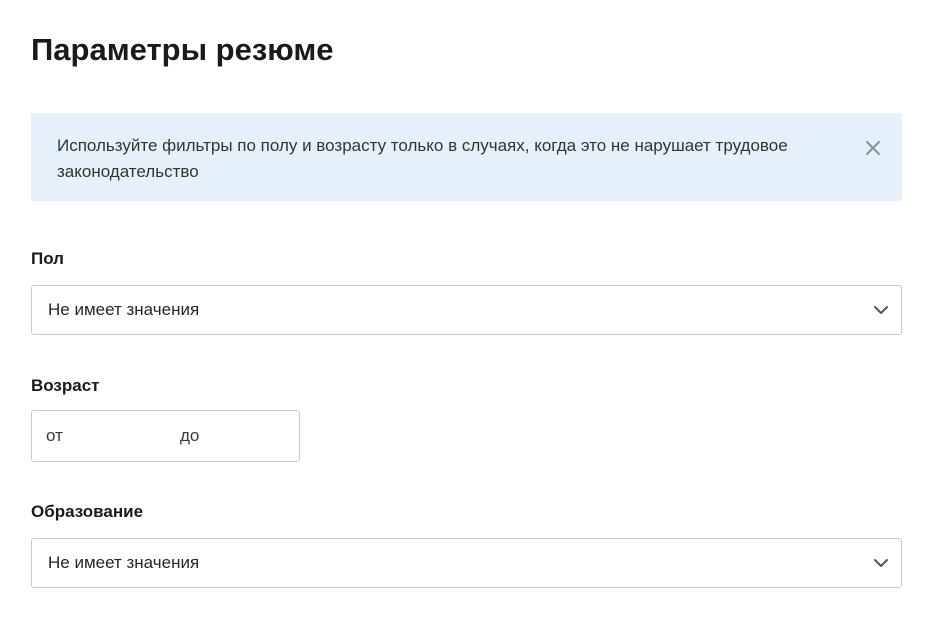 The image size is (952, 622). What do you see at coordinates (466, 310) in the screenshot?
I see `gender-select: Не имеет значения` at bounding box center [466, 310].